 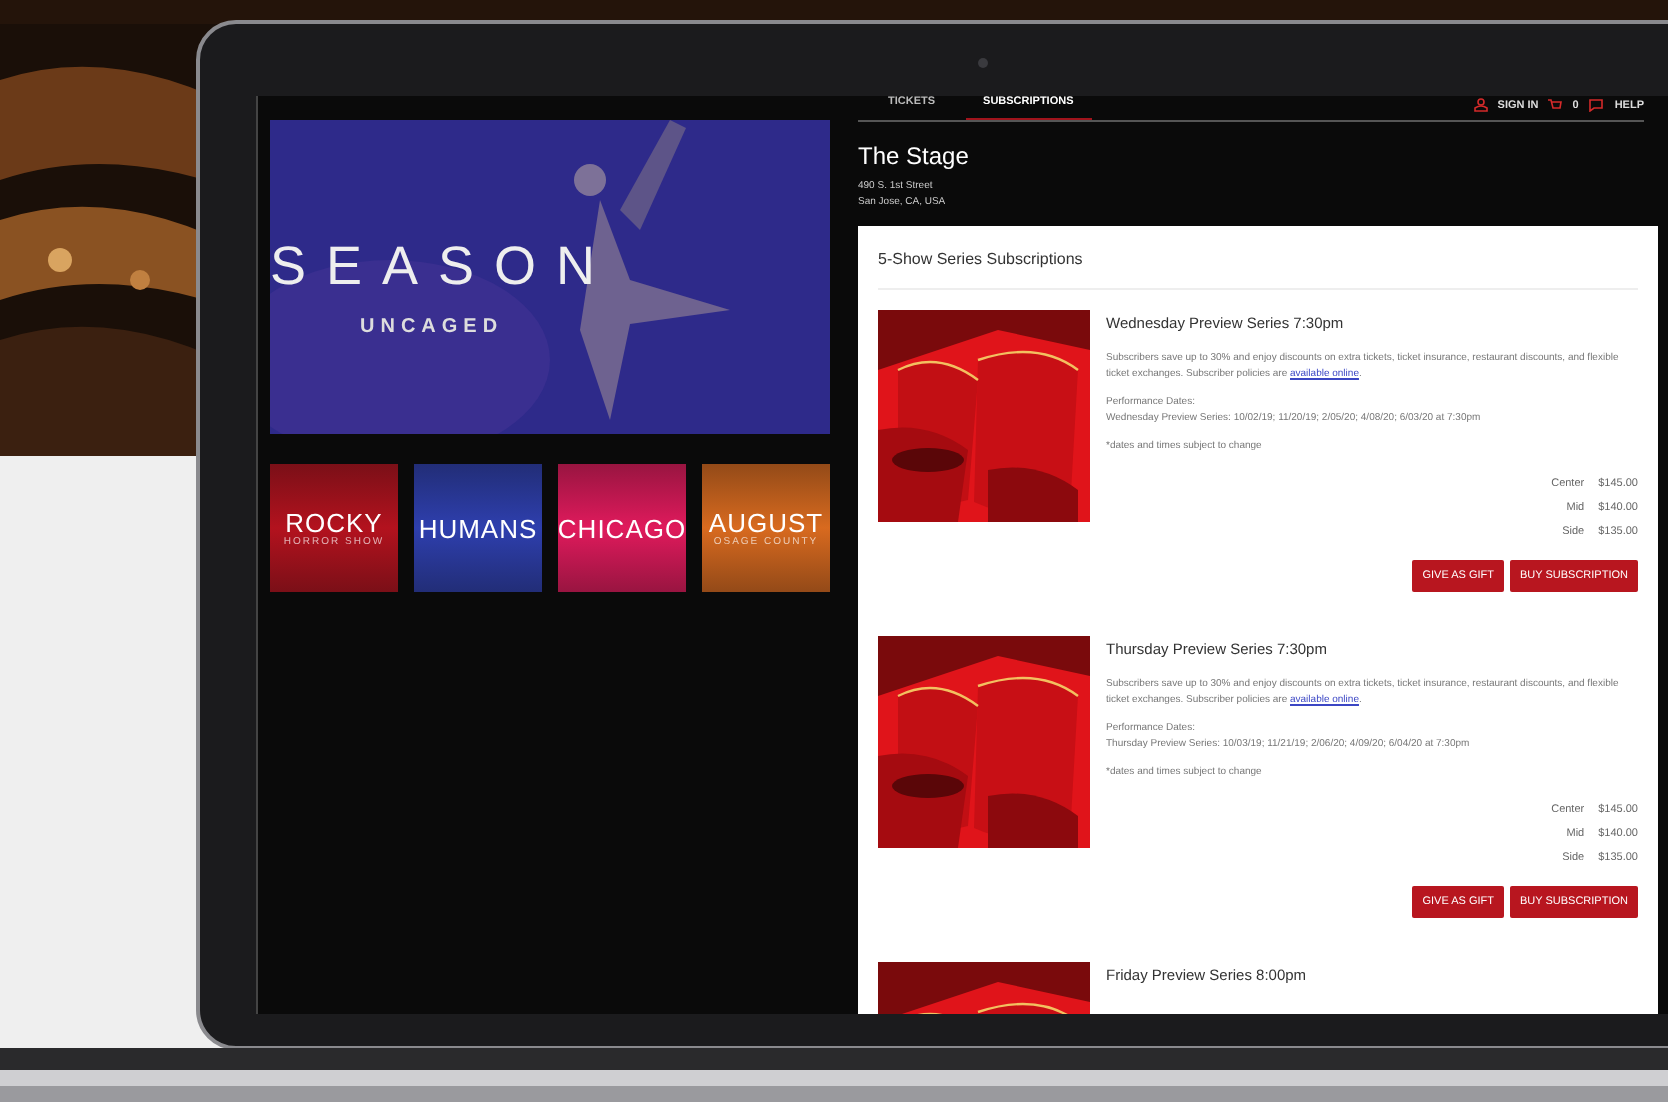 I want to click on show-title: CHICAGO, so click(x=622, y=528).